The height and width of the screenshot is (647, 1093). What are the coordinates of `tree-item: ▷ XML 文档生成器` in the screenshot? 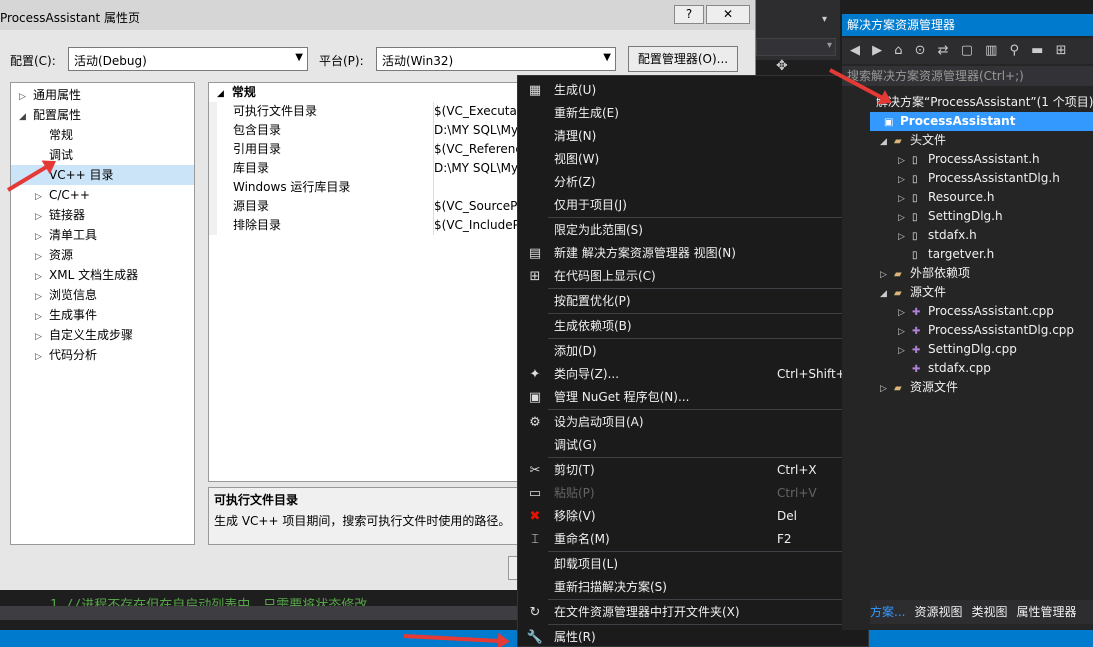 It's located at (102, 275).